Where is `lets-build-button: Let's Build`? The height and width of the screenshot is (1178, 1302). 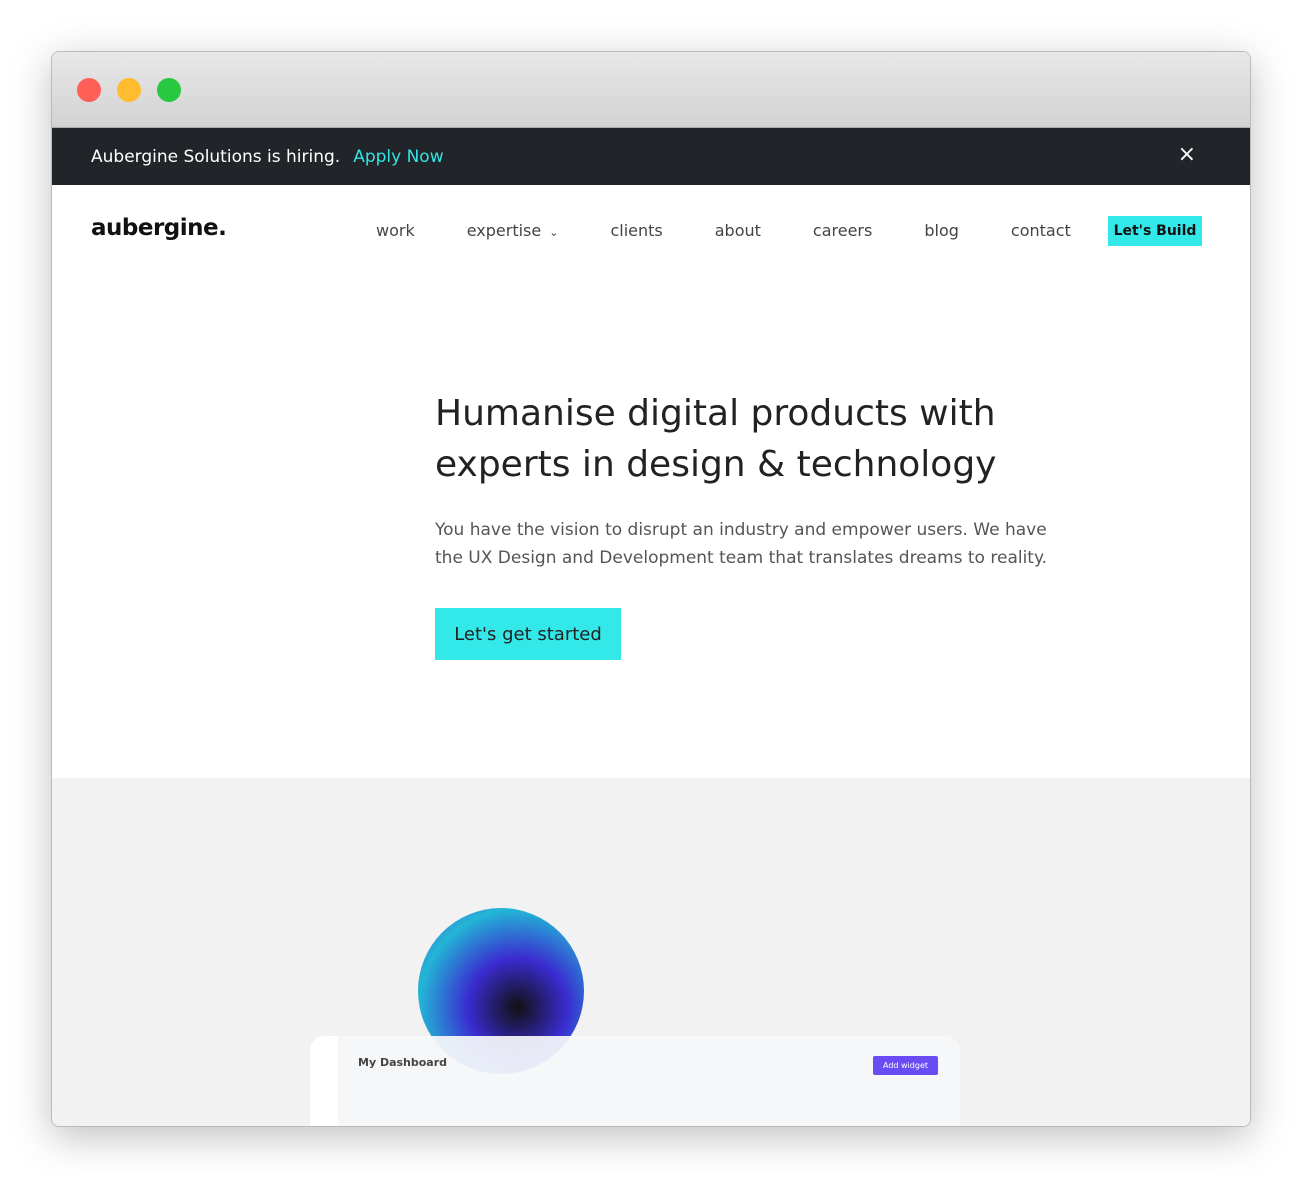
lets-build-button: Let's Build is located at coordinates (1155, 231).